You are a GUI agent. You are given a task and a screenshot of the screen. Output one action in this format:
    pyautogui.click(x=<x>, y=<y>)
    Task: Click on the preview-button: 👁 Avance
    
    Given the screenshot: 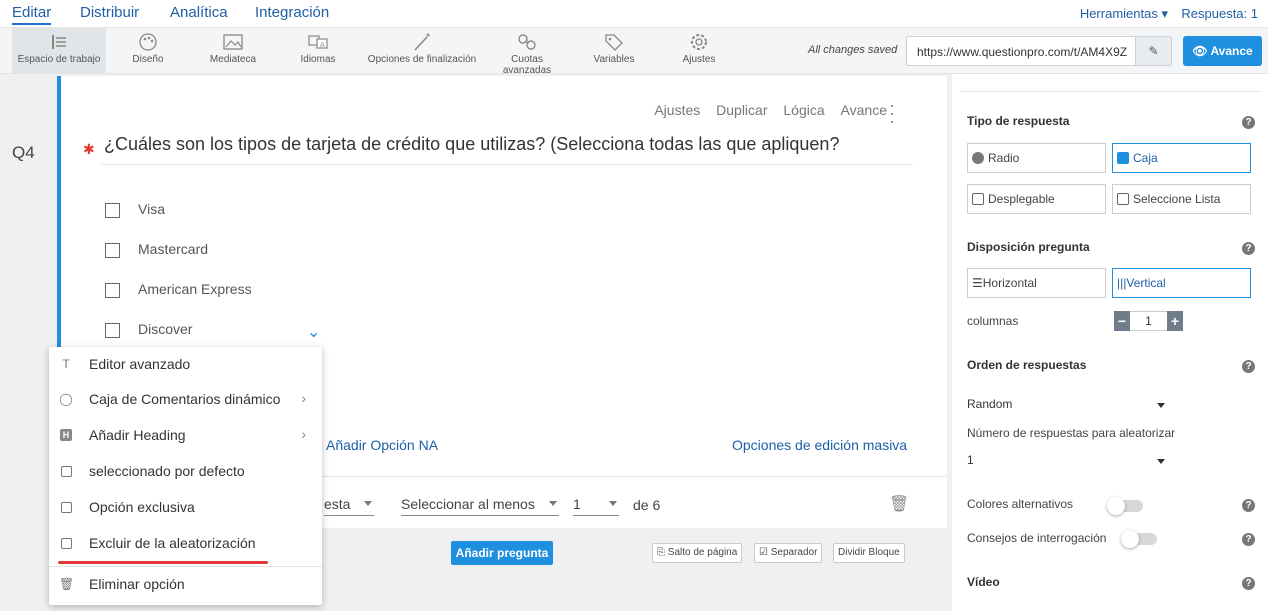 What is the action you would take?
    pyautogui.click(x=1222, y=51)
    